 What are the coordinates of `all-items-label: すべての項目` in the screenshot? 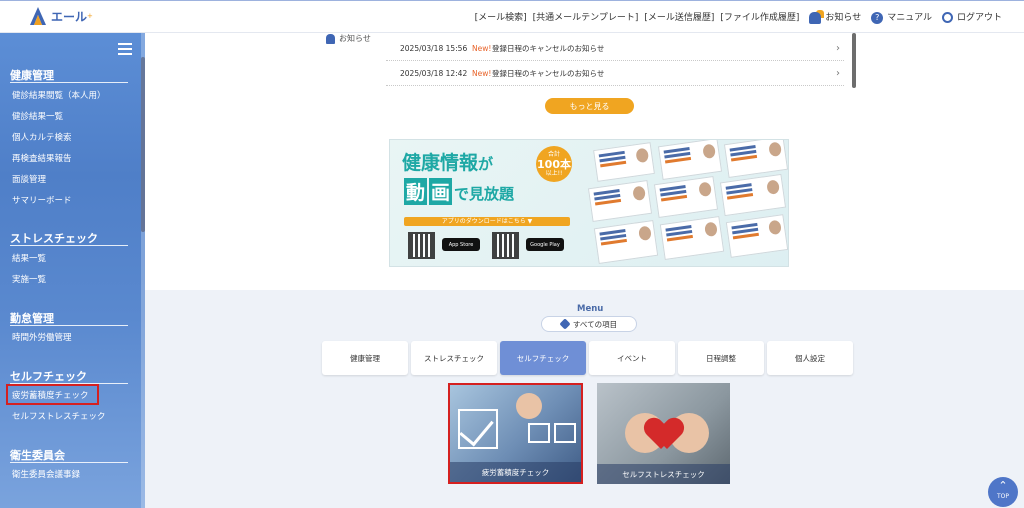 It's located at (595, 324).